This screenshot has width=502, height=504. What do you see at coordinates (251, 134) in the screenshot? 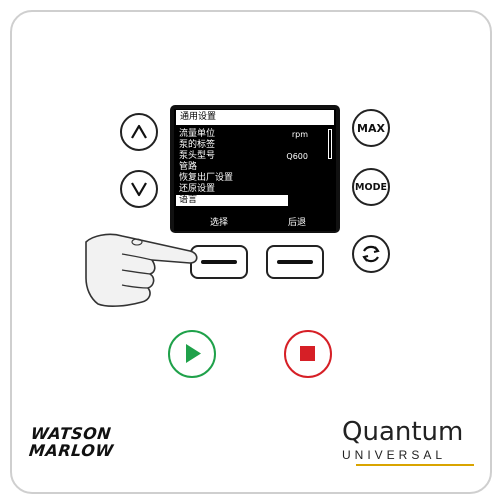
I see `menu-item-flow-unit: 流量单位 rpm` at bounding box center [251, 134].